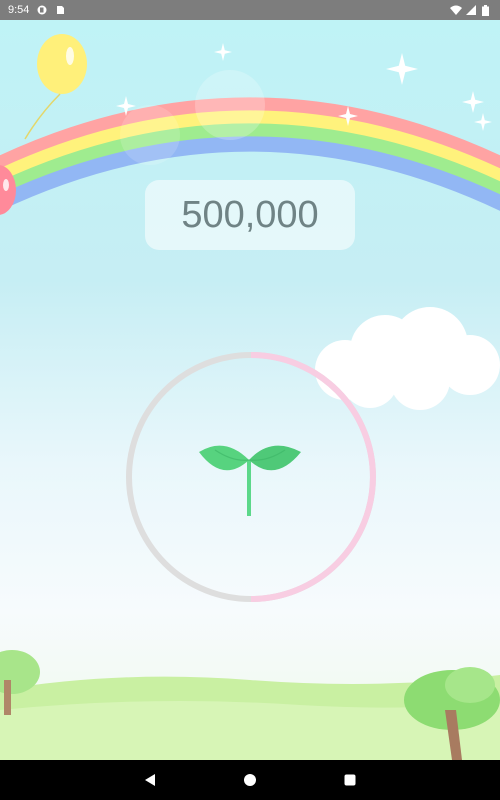 The image size is (500, 800). I want to click on pink-balloon-icon, so click(8, 190).